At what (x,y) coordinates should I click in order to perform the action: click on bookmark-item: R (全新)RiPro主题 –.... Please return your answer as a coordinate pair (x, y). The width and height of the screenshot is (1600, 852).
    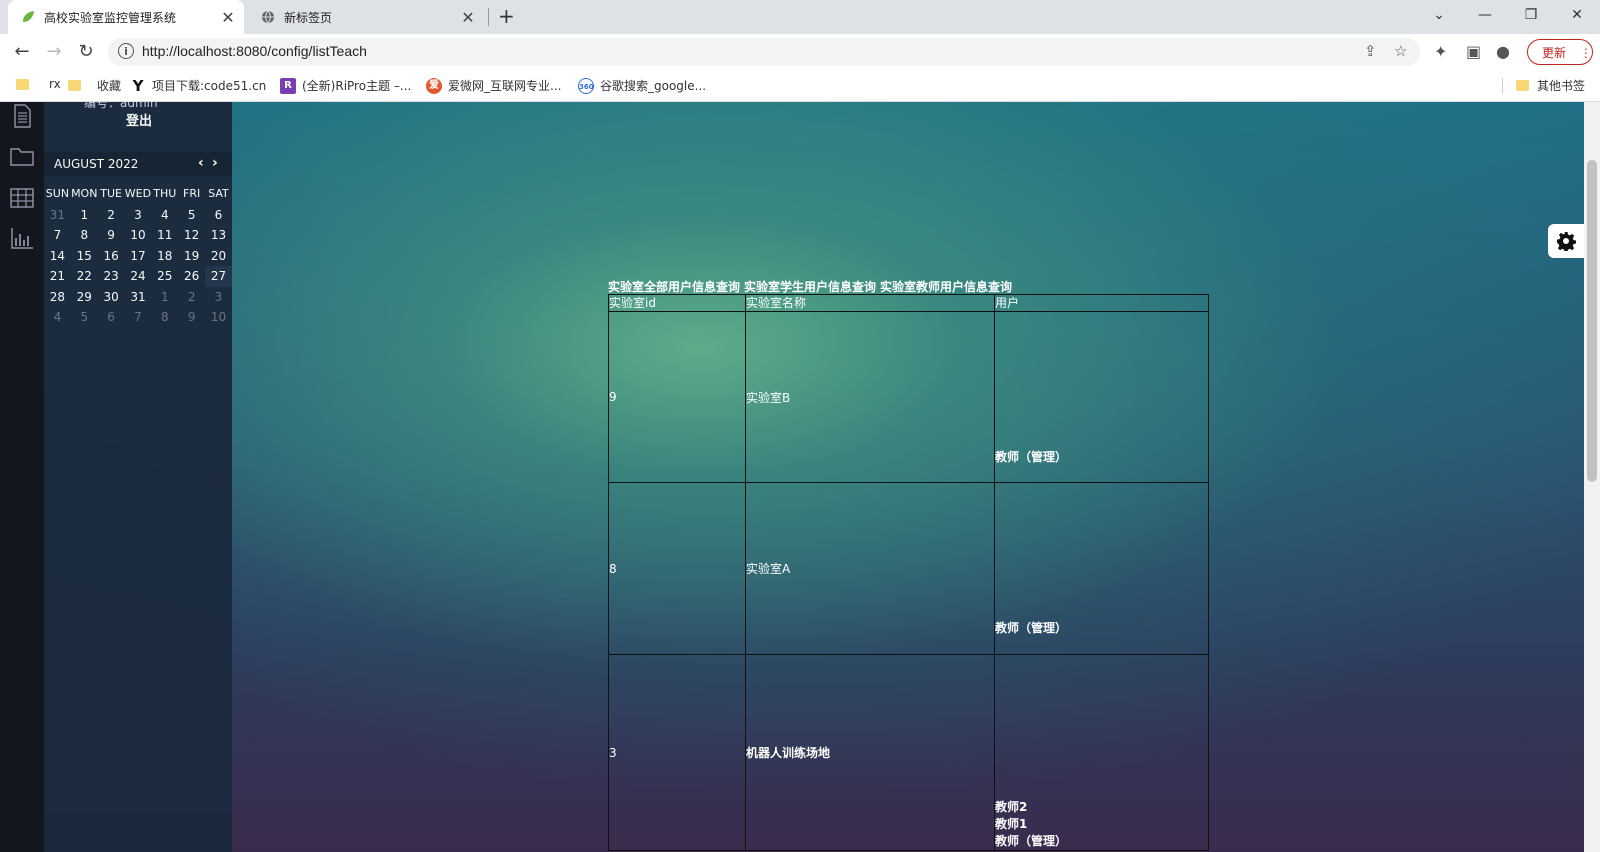
    Looking at the image, I should click on (345, 85).